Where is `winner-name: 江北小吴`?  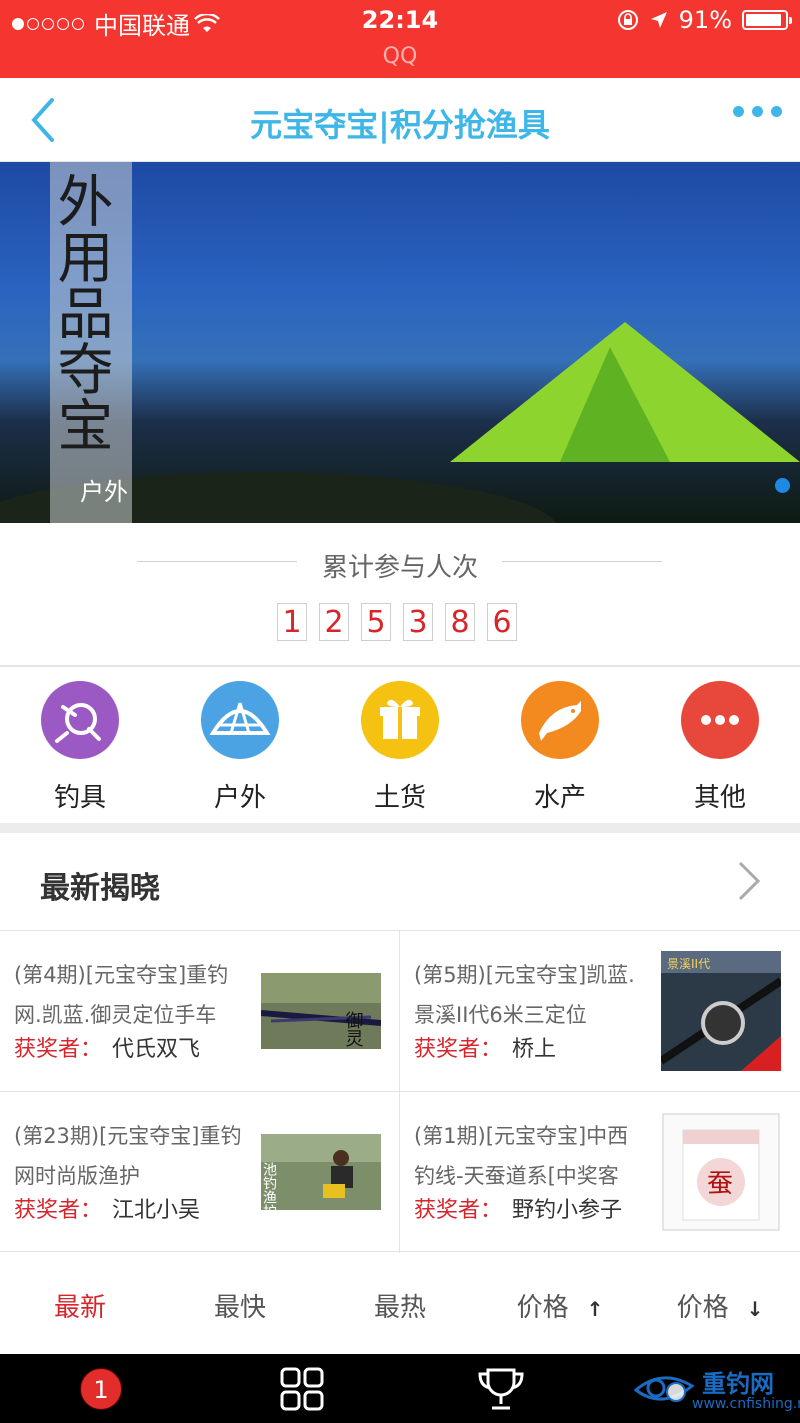
winner-name: 江北小吴 is located at coordinates (156, 1210).